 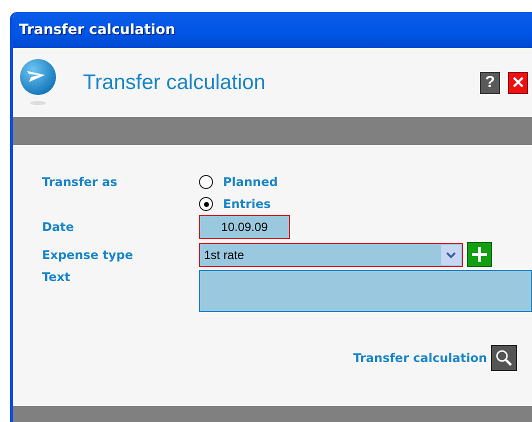 I want to click on date-field: 10.09.09, so click(x=244, y=227).